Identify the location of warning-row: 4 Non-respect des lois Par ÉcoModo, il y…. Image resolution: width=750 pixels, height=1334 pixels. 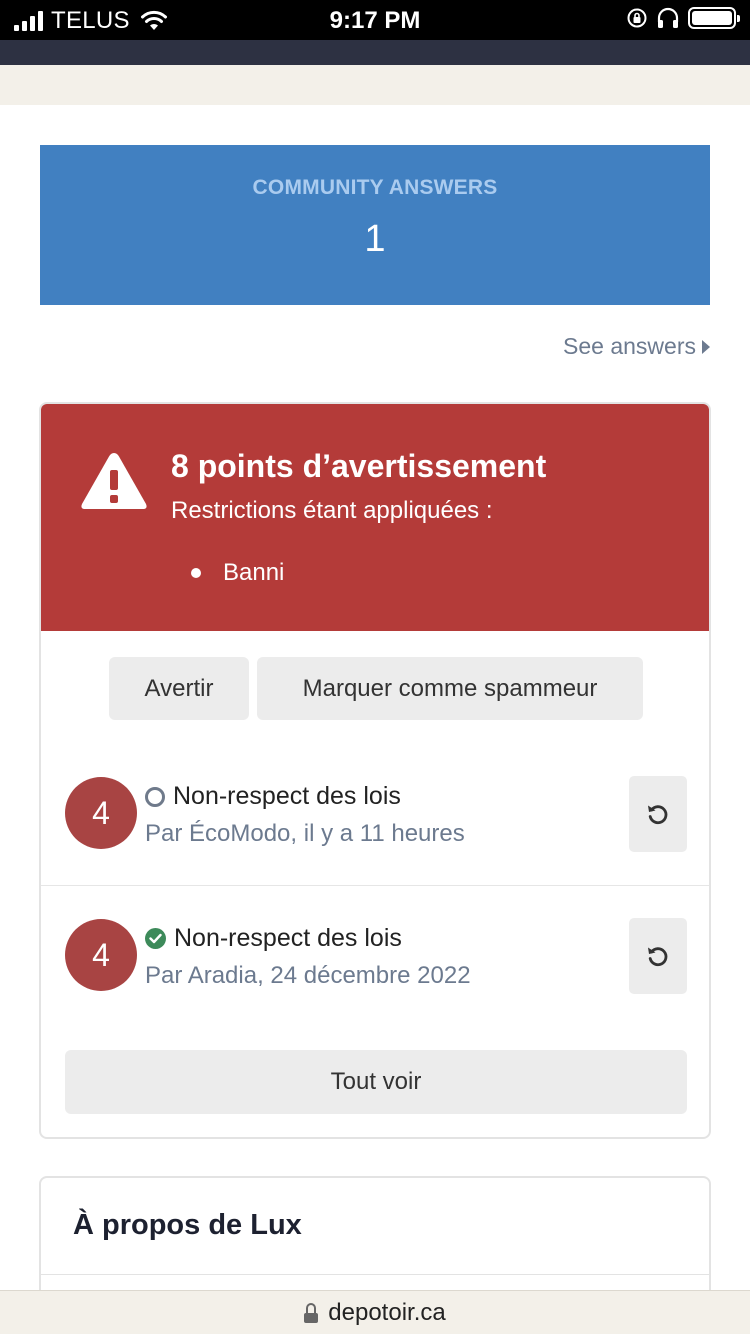
(375, 815).